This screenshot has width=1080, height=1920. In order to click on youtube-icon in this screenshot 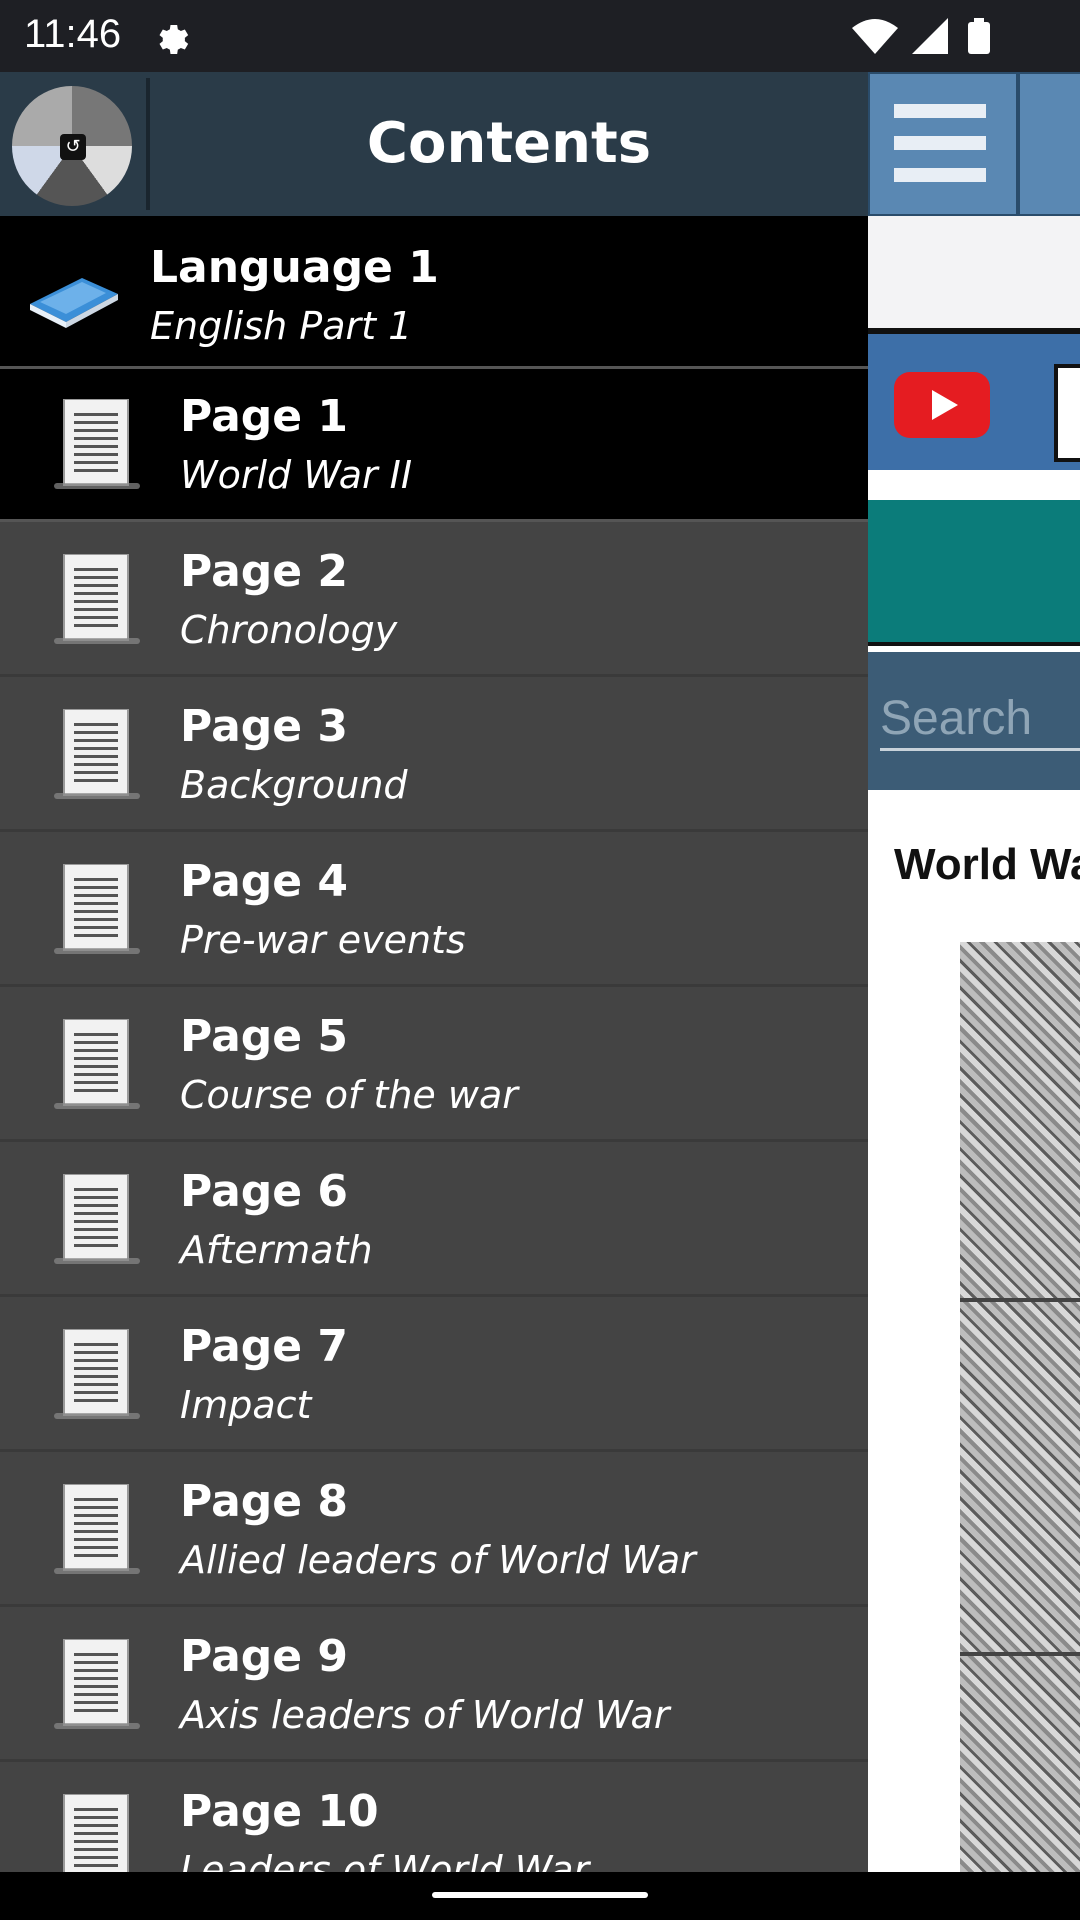, I will do `click(942, 405)`.